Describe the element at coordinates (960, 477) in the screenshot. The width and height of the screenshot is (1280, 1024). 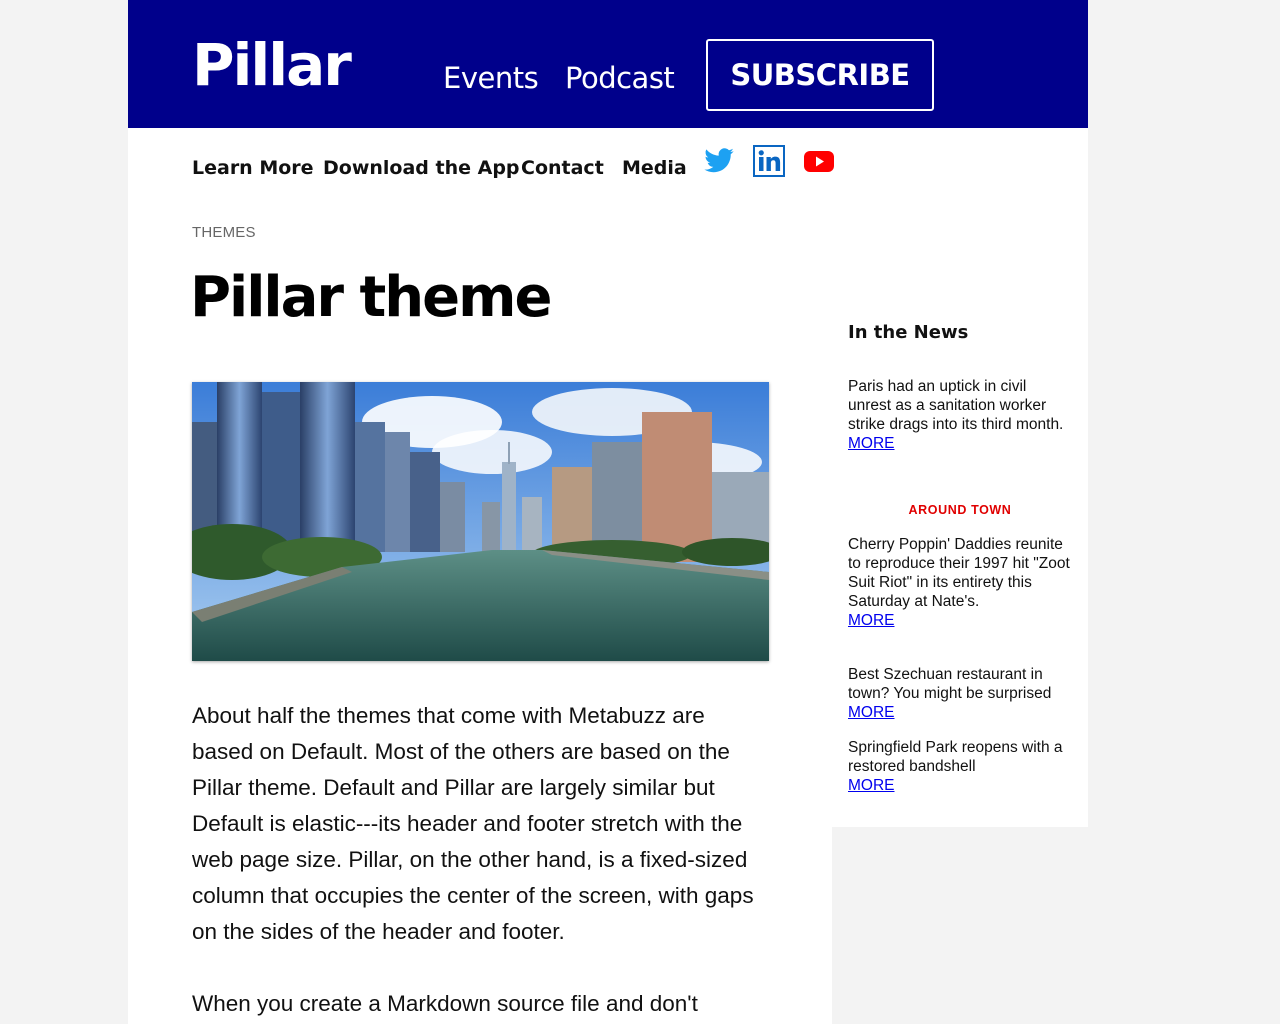
I see `sidebar` at that location.